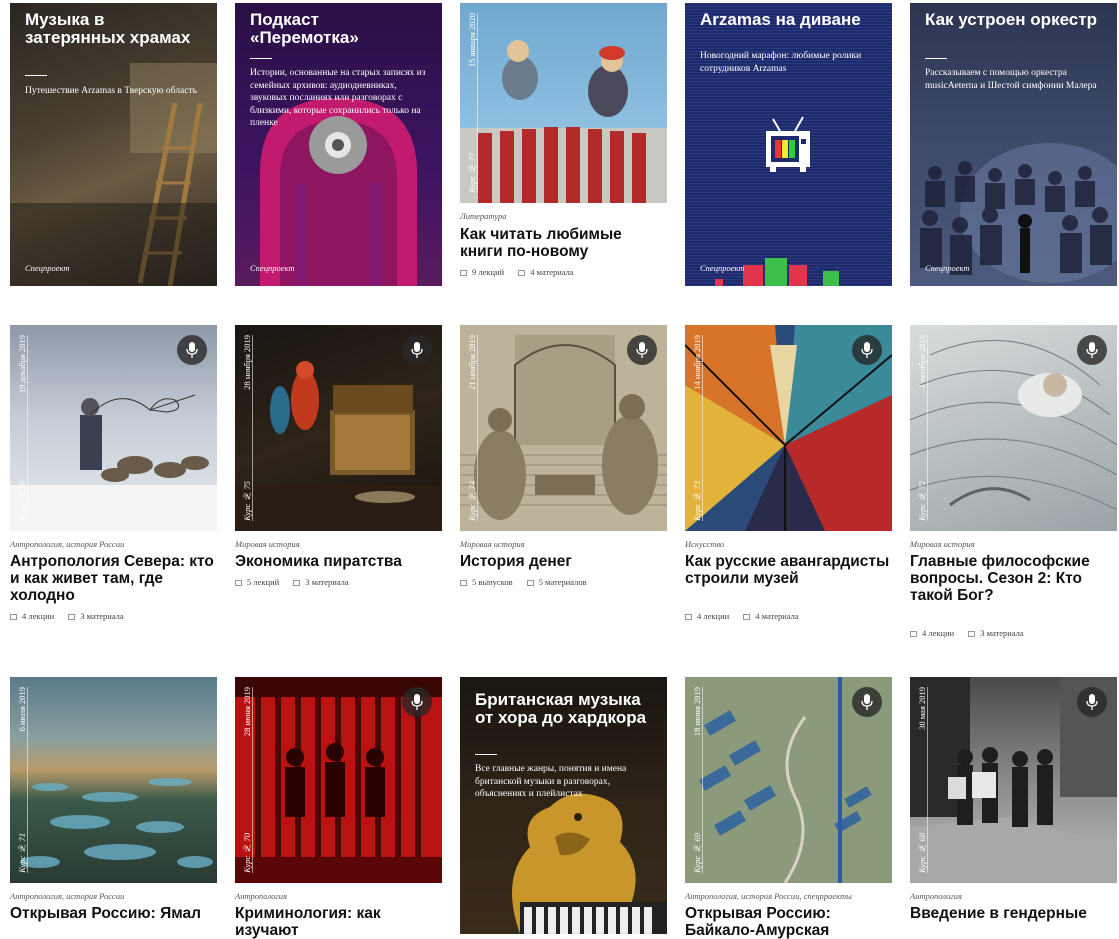  Describe the element at coordinates (263, 582) in the screenshot. I see `lectures-count: 5 лекций` at that location.